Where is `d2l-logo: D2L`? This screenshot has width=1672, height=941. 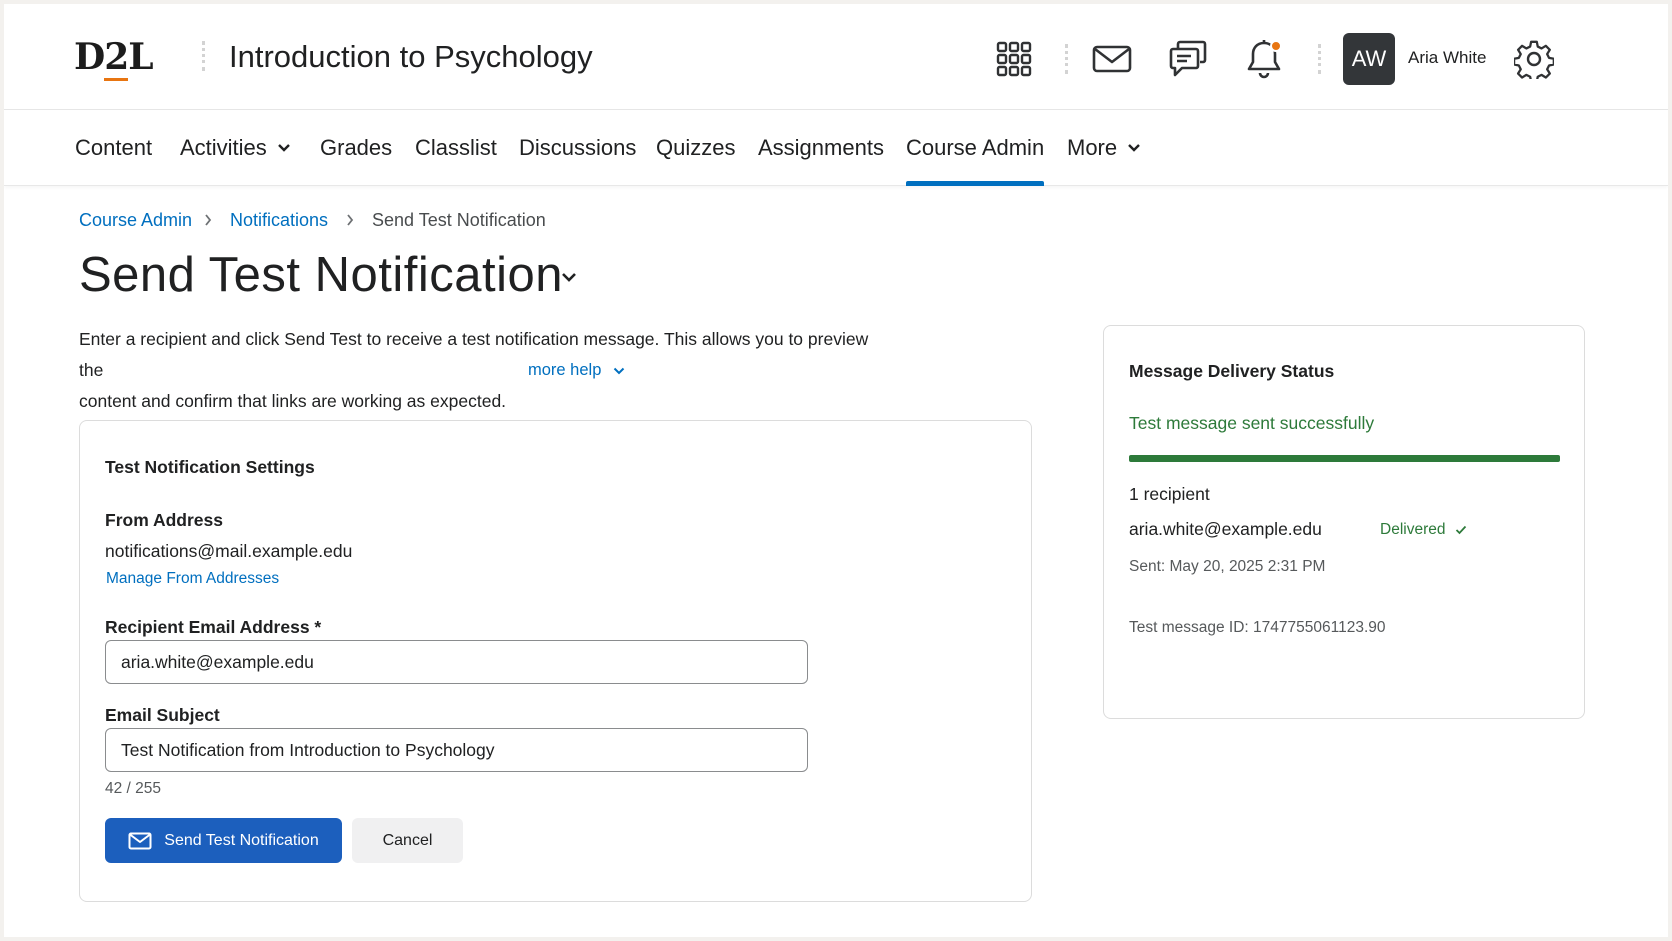
d2l-logo: D2L is located at coordinates (114, 58).